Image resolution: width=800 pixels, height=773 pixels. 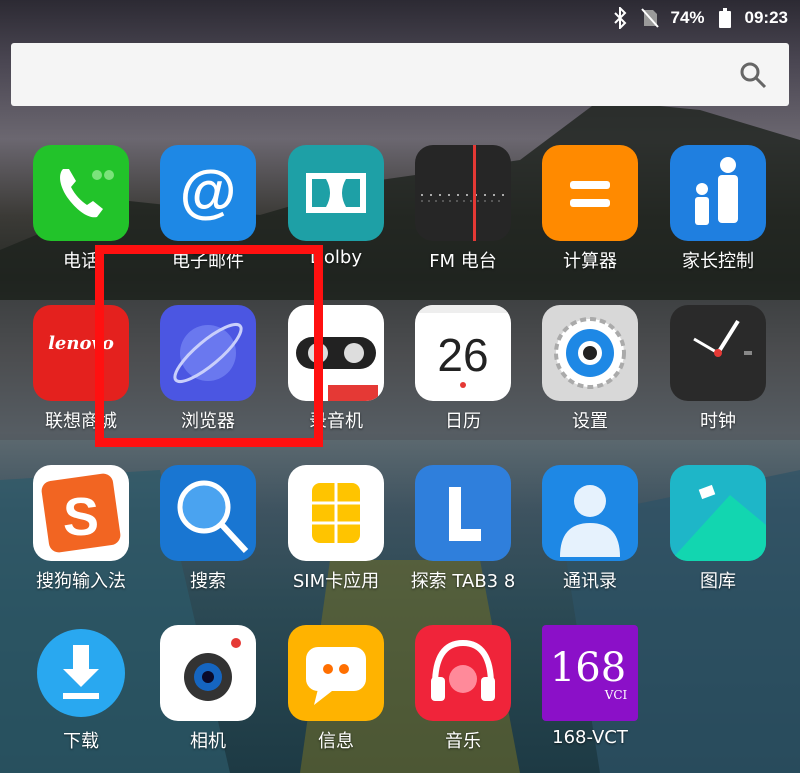 What do you see at coordinates (209, 346) in the screenshot?
I see `highlight-box` at bounding box center [209, 346].